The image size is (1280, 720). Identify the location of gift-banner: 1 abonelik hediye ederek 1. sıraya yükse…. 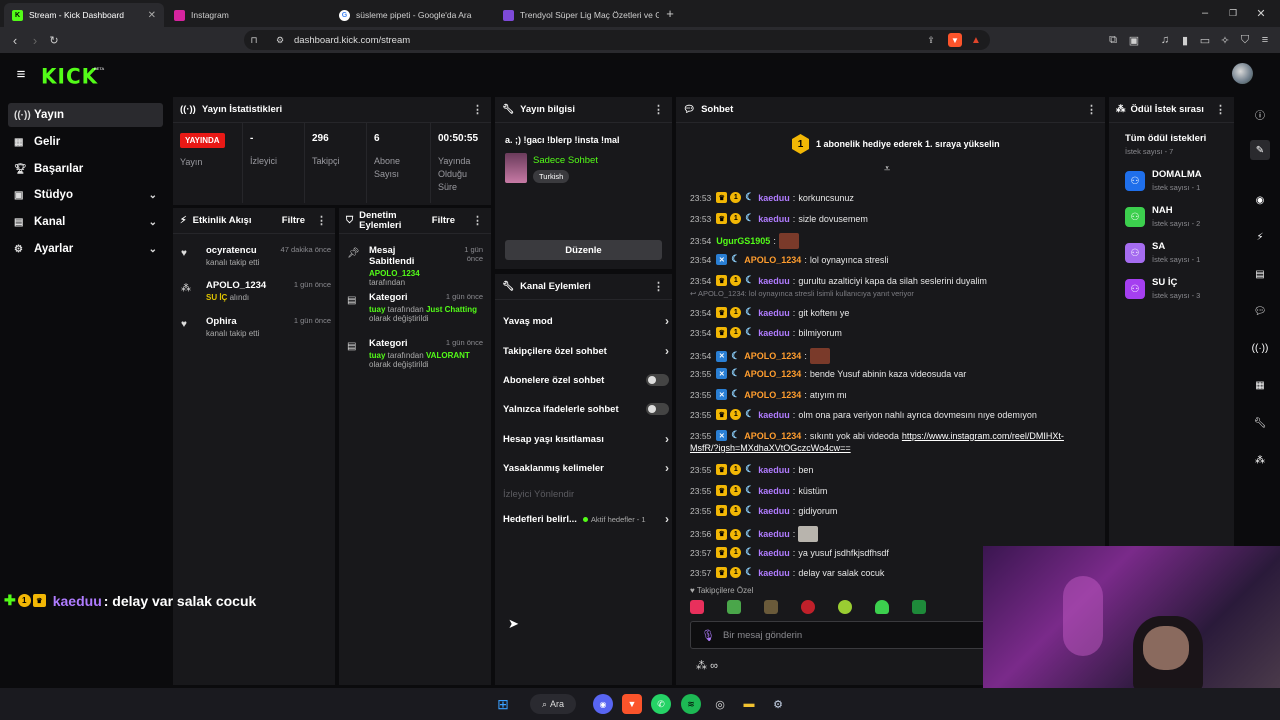
(908, 144).